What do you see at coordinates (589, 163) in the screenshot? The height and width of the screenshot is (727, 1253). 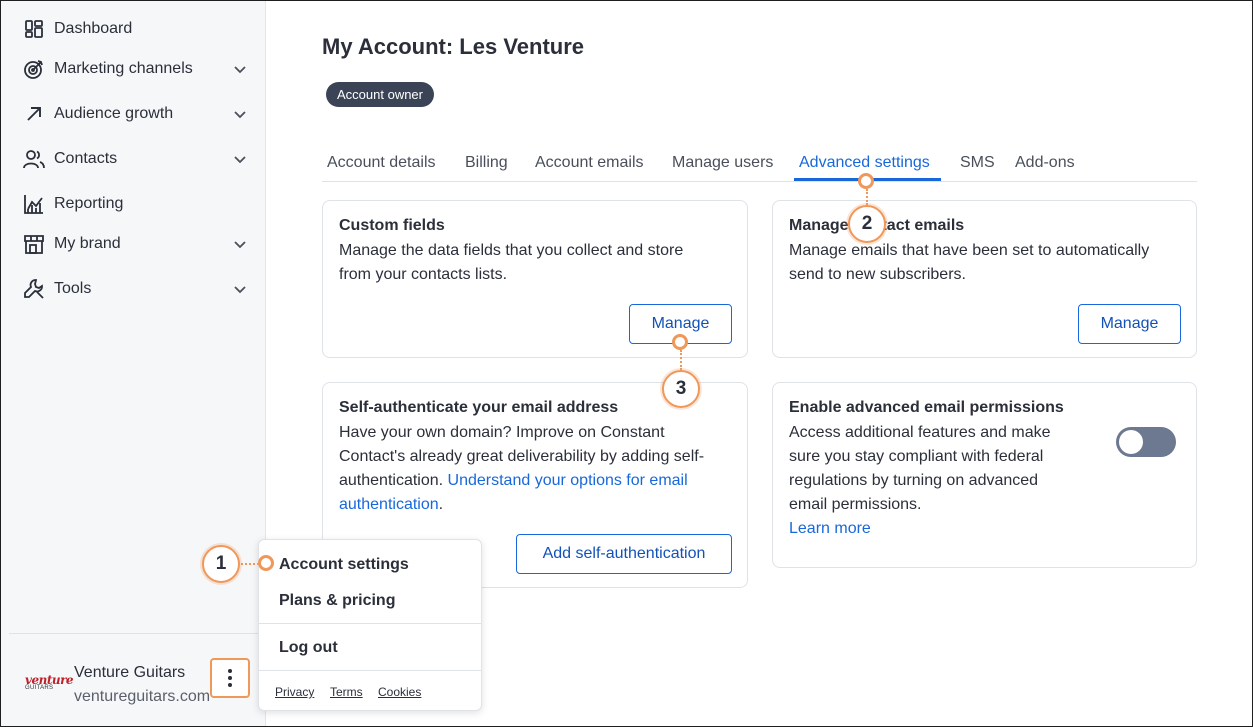 I see `tab-account-emails: Account emails` at bounding box center [589, 163].